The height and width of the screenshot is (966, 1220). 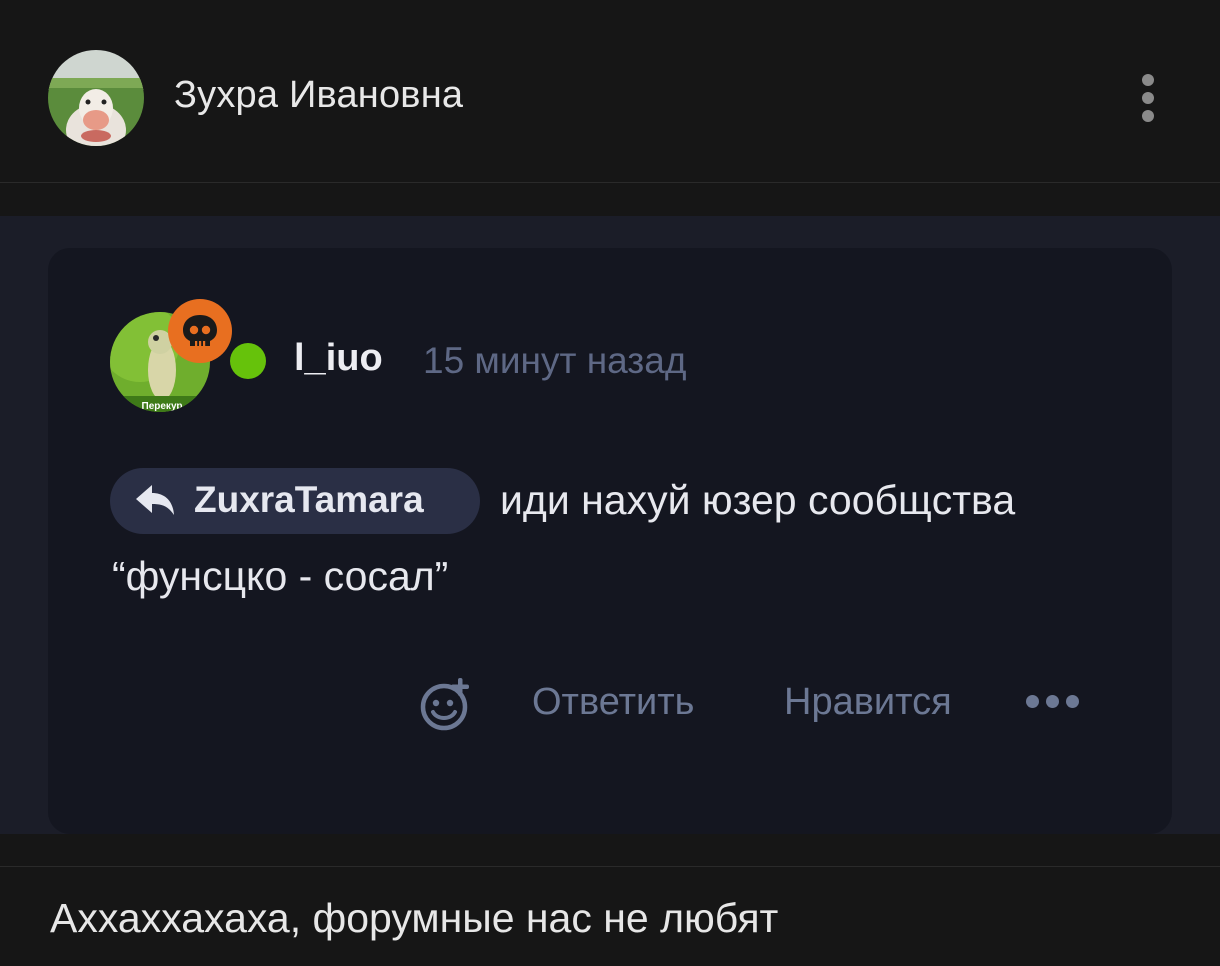 I want to click on like-button: Нравится, so click(x=868, y=702).